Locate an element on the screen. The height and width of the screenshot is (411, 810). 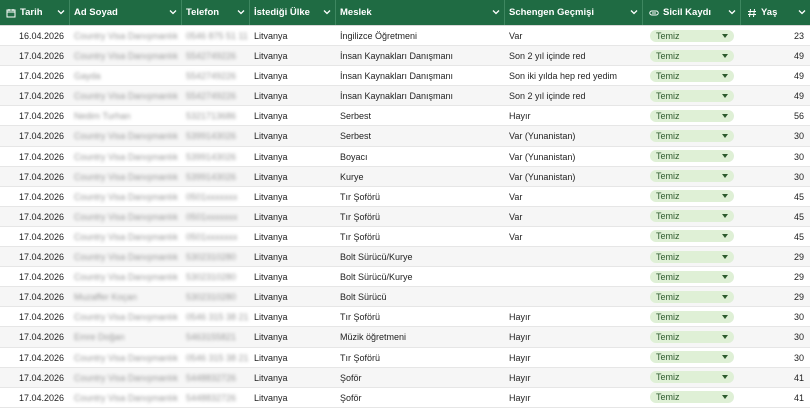
column-header-yas: Yaş is located at coordinates (775, 12).